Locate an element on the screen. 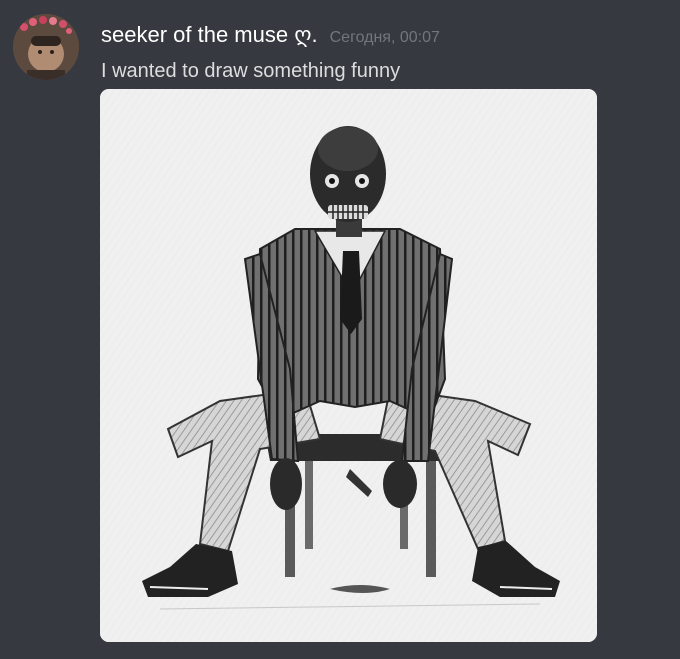 The image size is (680, 659). user-avatar is located at coordinates (46, 47).